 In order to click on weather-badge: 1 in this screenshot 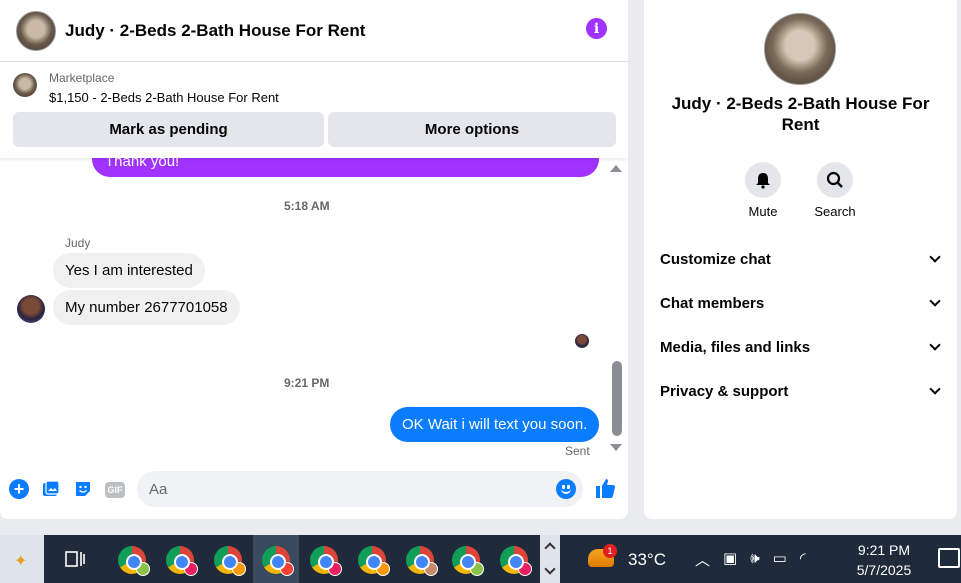, I will do `click(610, 551)`.